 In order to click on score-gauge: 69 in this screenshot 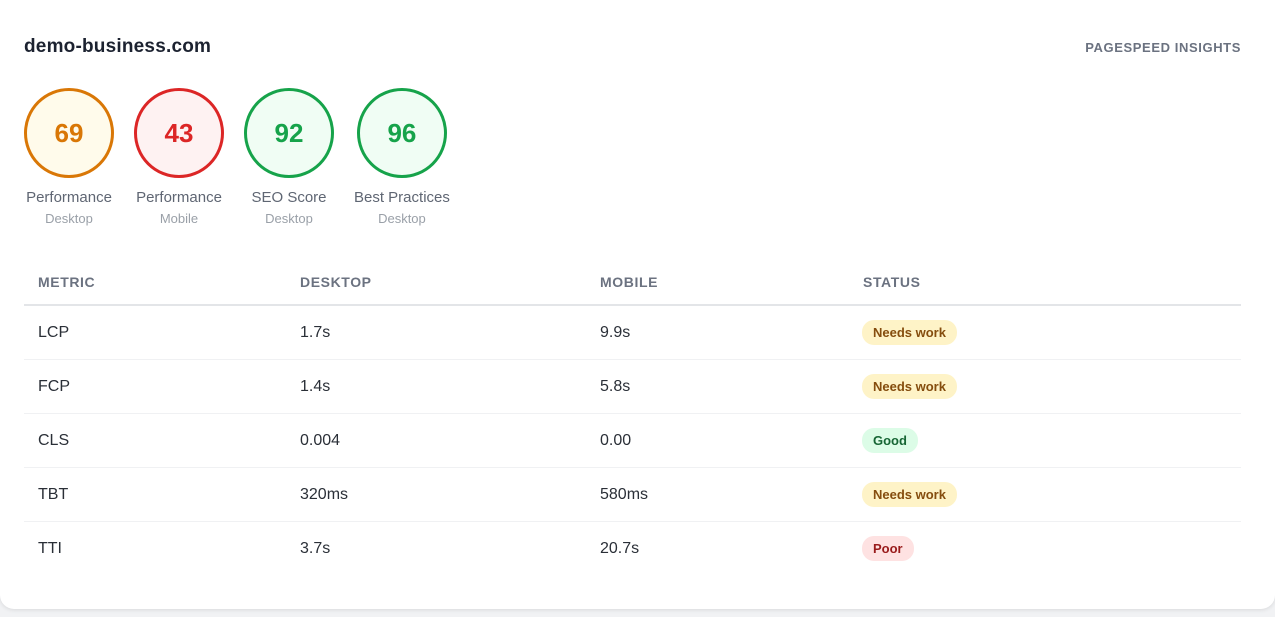, I will do `click(69, 133)`.